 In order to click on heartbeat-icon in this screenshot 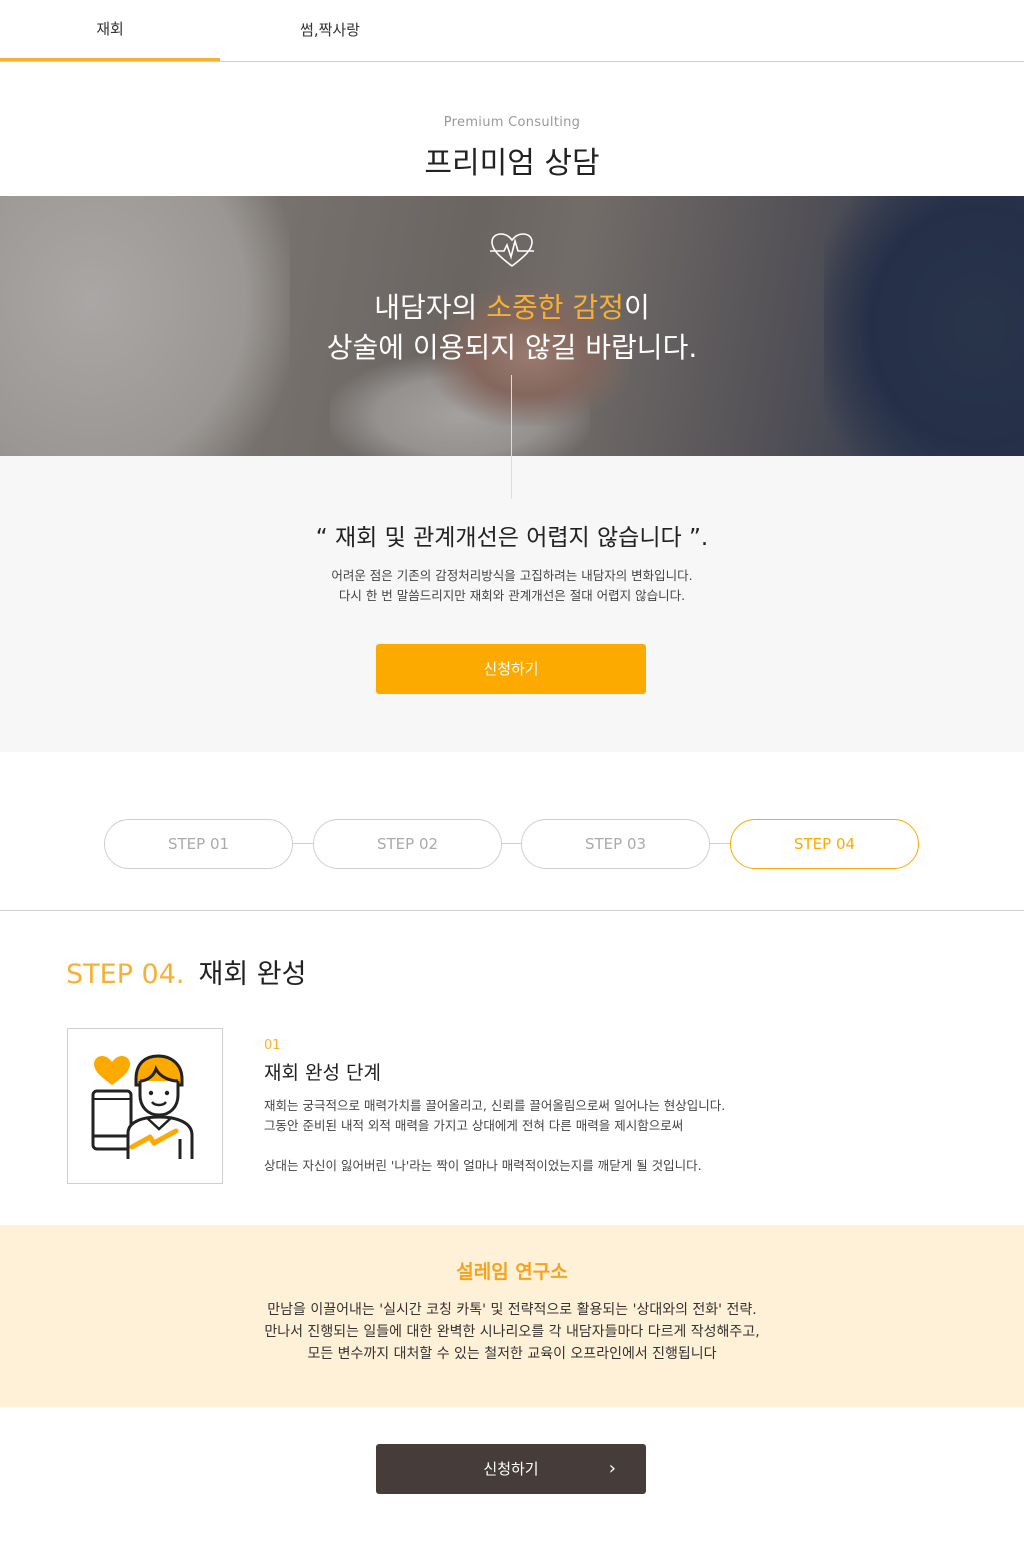, I will do `click(512, 250)`.